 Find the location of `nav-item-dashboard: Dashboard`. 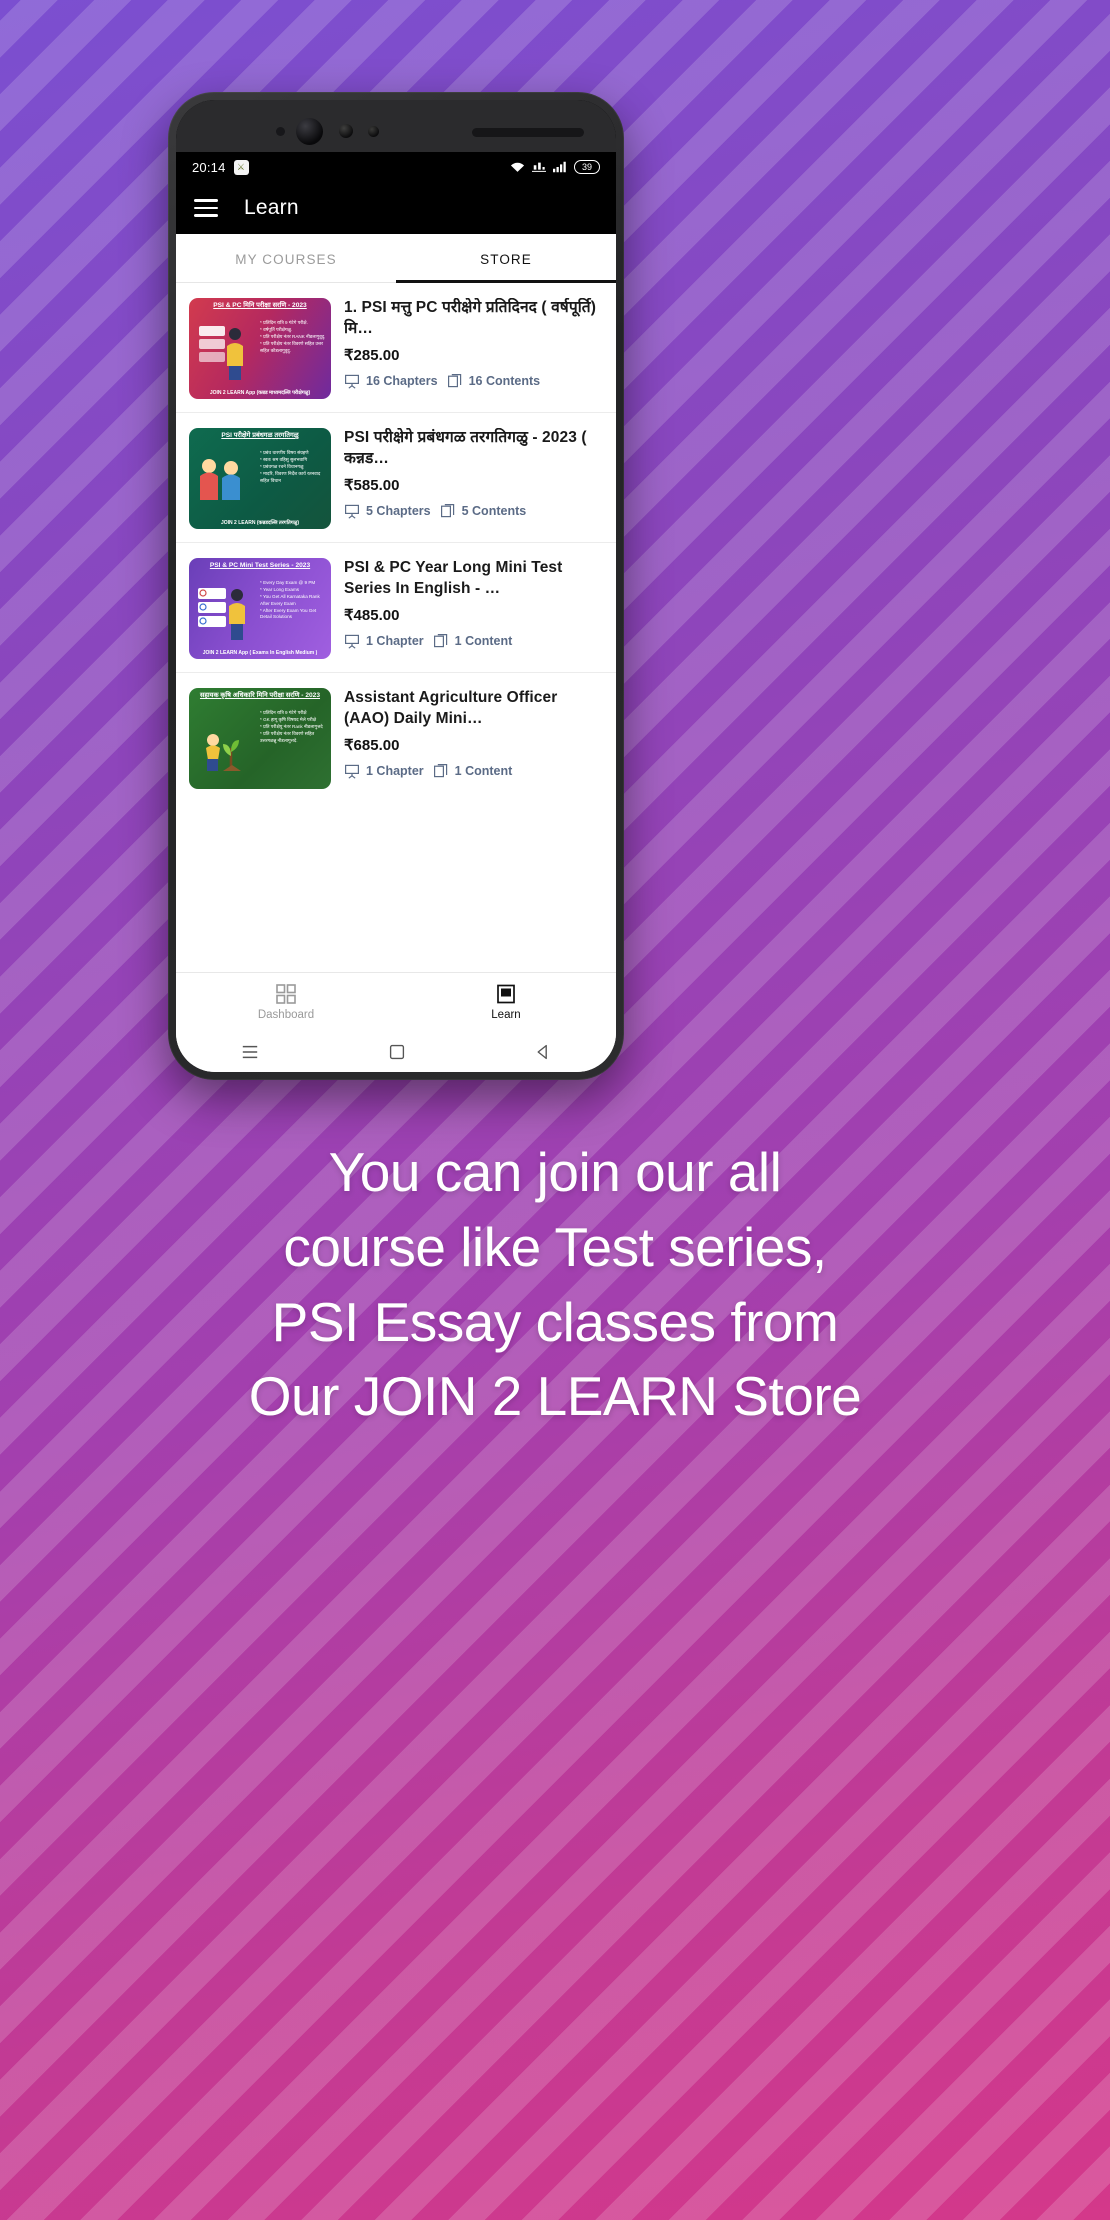

nav-item-dashboard: Dashboard is located at coordinates (286, 1002).